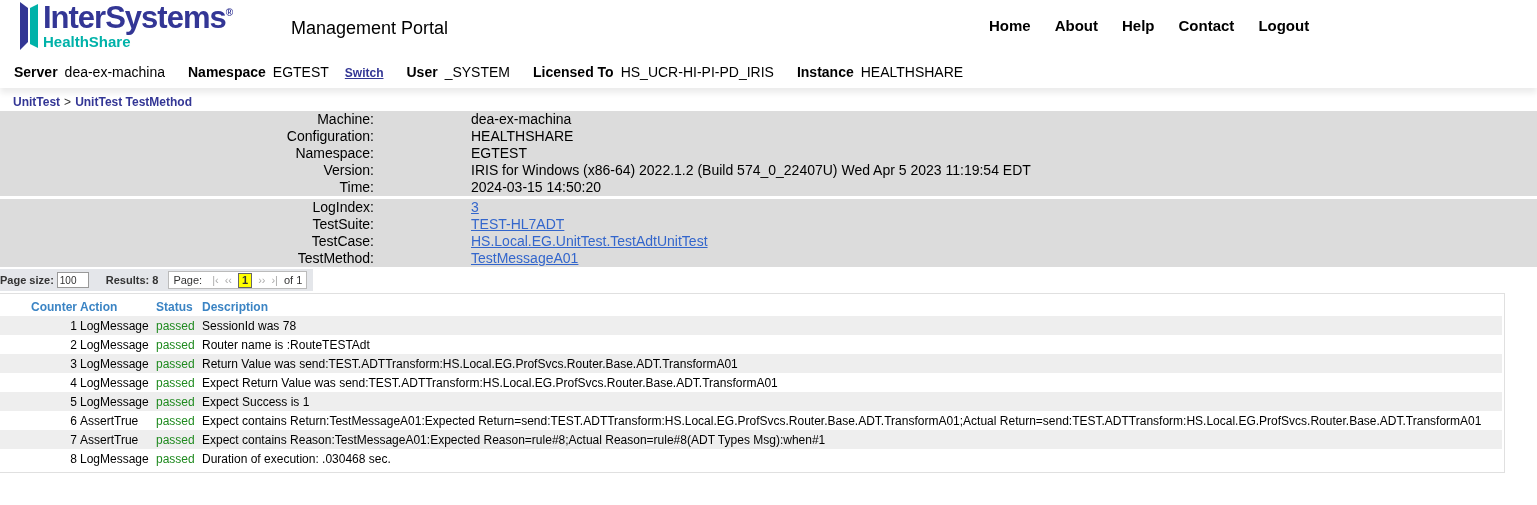 Image resolution: width=1537 pixels, height=505 pixels. Describe the element at coordinates (29, 26) in the screenshot. I see `logo-icon` at that location.